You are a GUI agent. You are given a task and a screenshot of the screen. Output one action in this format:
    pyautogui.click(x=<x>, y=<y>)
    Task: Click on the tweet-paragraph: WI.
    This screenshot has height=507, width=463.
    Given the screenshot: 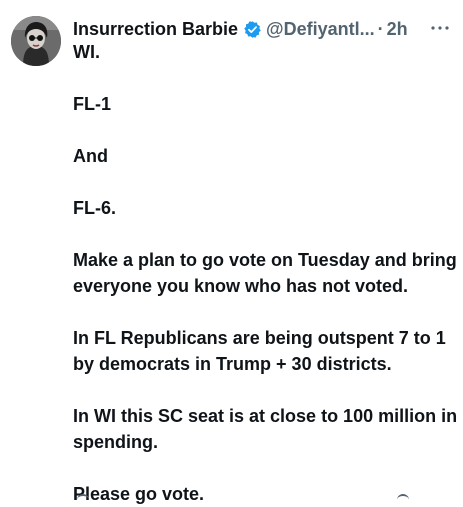 What is the action you would take?
    pyautogui.click(x=86, y=52)
    